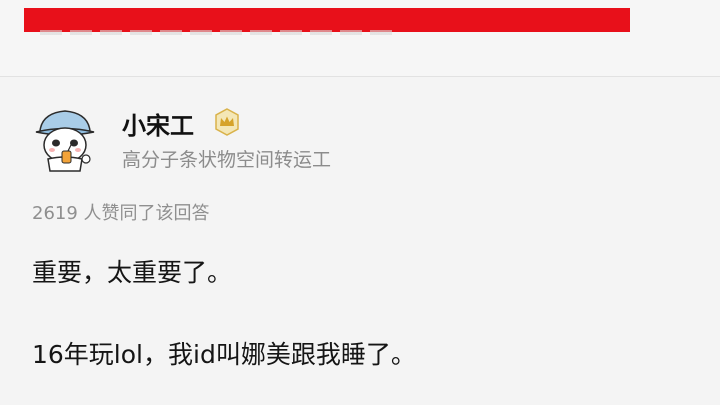 Image resolution: width=720 pixels, height=405 pixels. What do you see at coordinates (227, 122) in the screenshot?
I see `crown-badge-icon` at bounding box center [227, 122].